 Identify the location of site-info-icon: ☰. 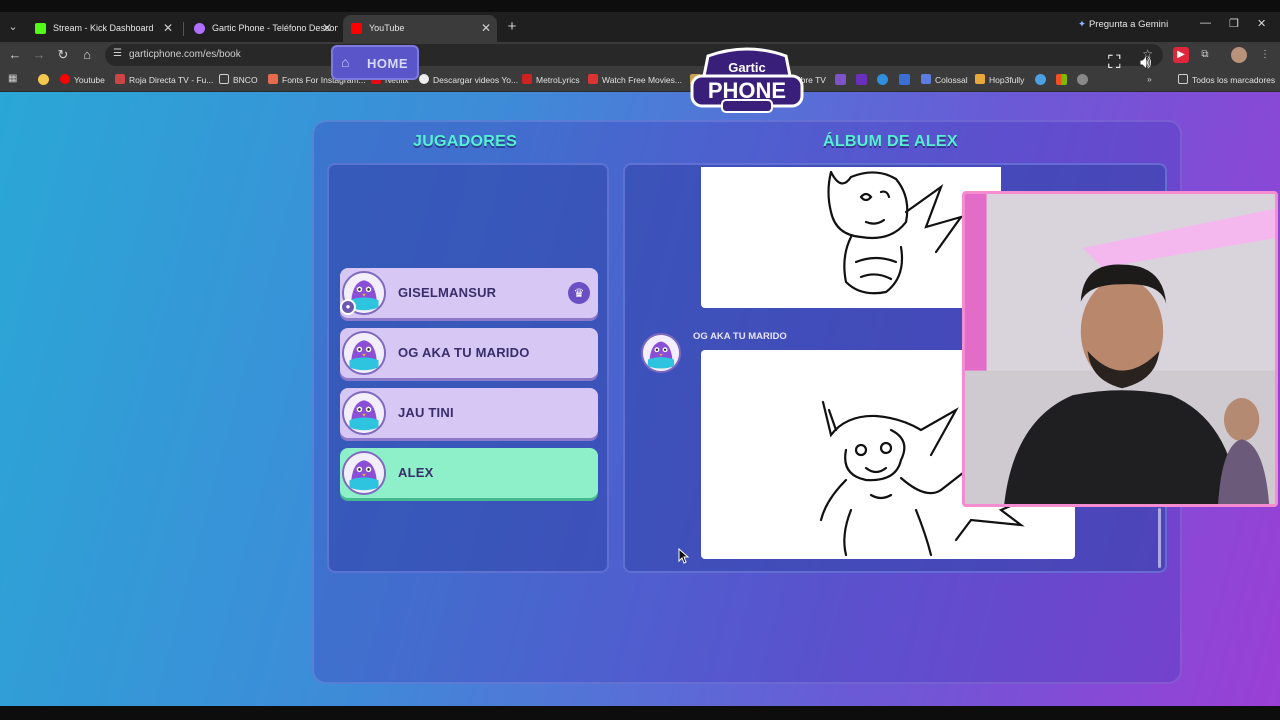
(117, 53).